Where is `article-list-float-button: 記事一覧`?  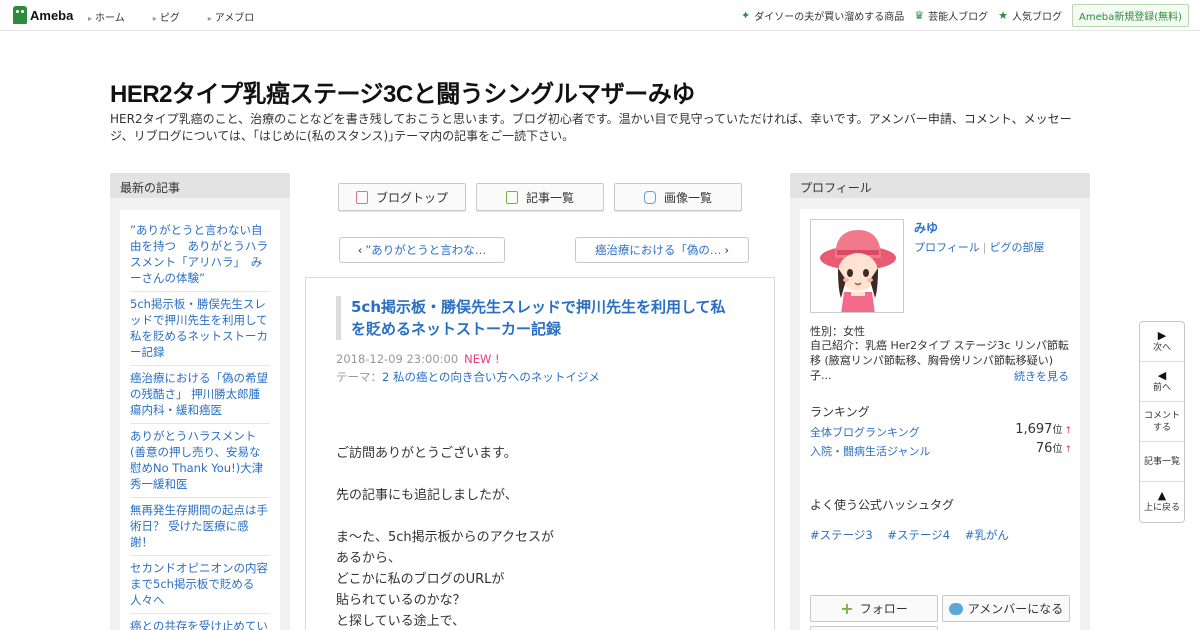
article-list-float-button: 記事一覧 is located at coordinates (1162, 462).